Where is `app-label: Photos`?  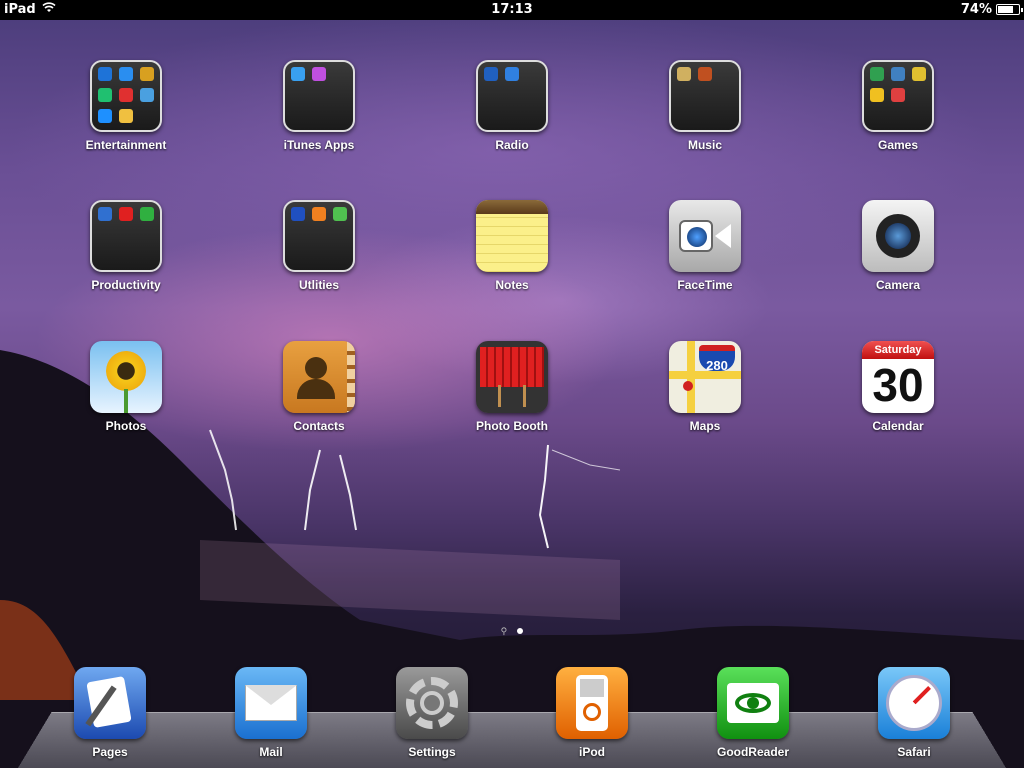 app-label: Photos is located at coordinates (126, 426).